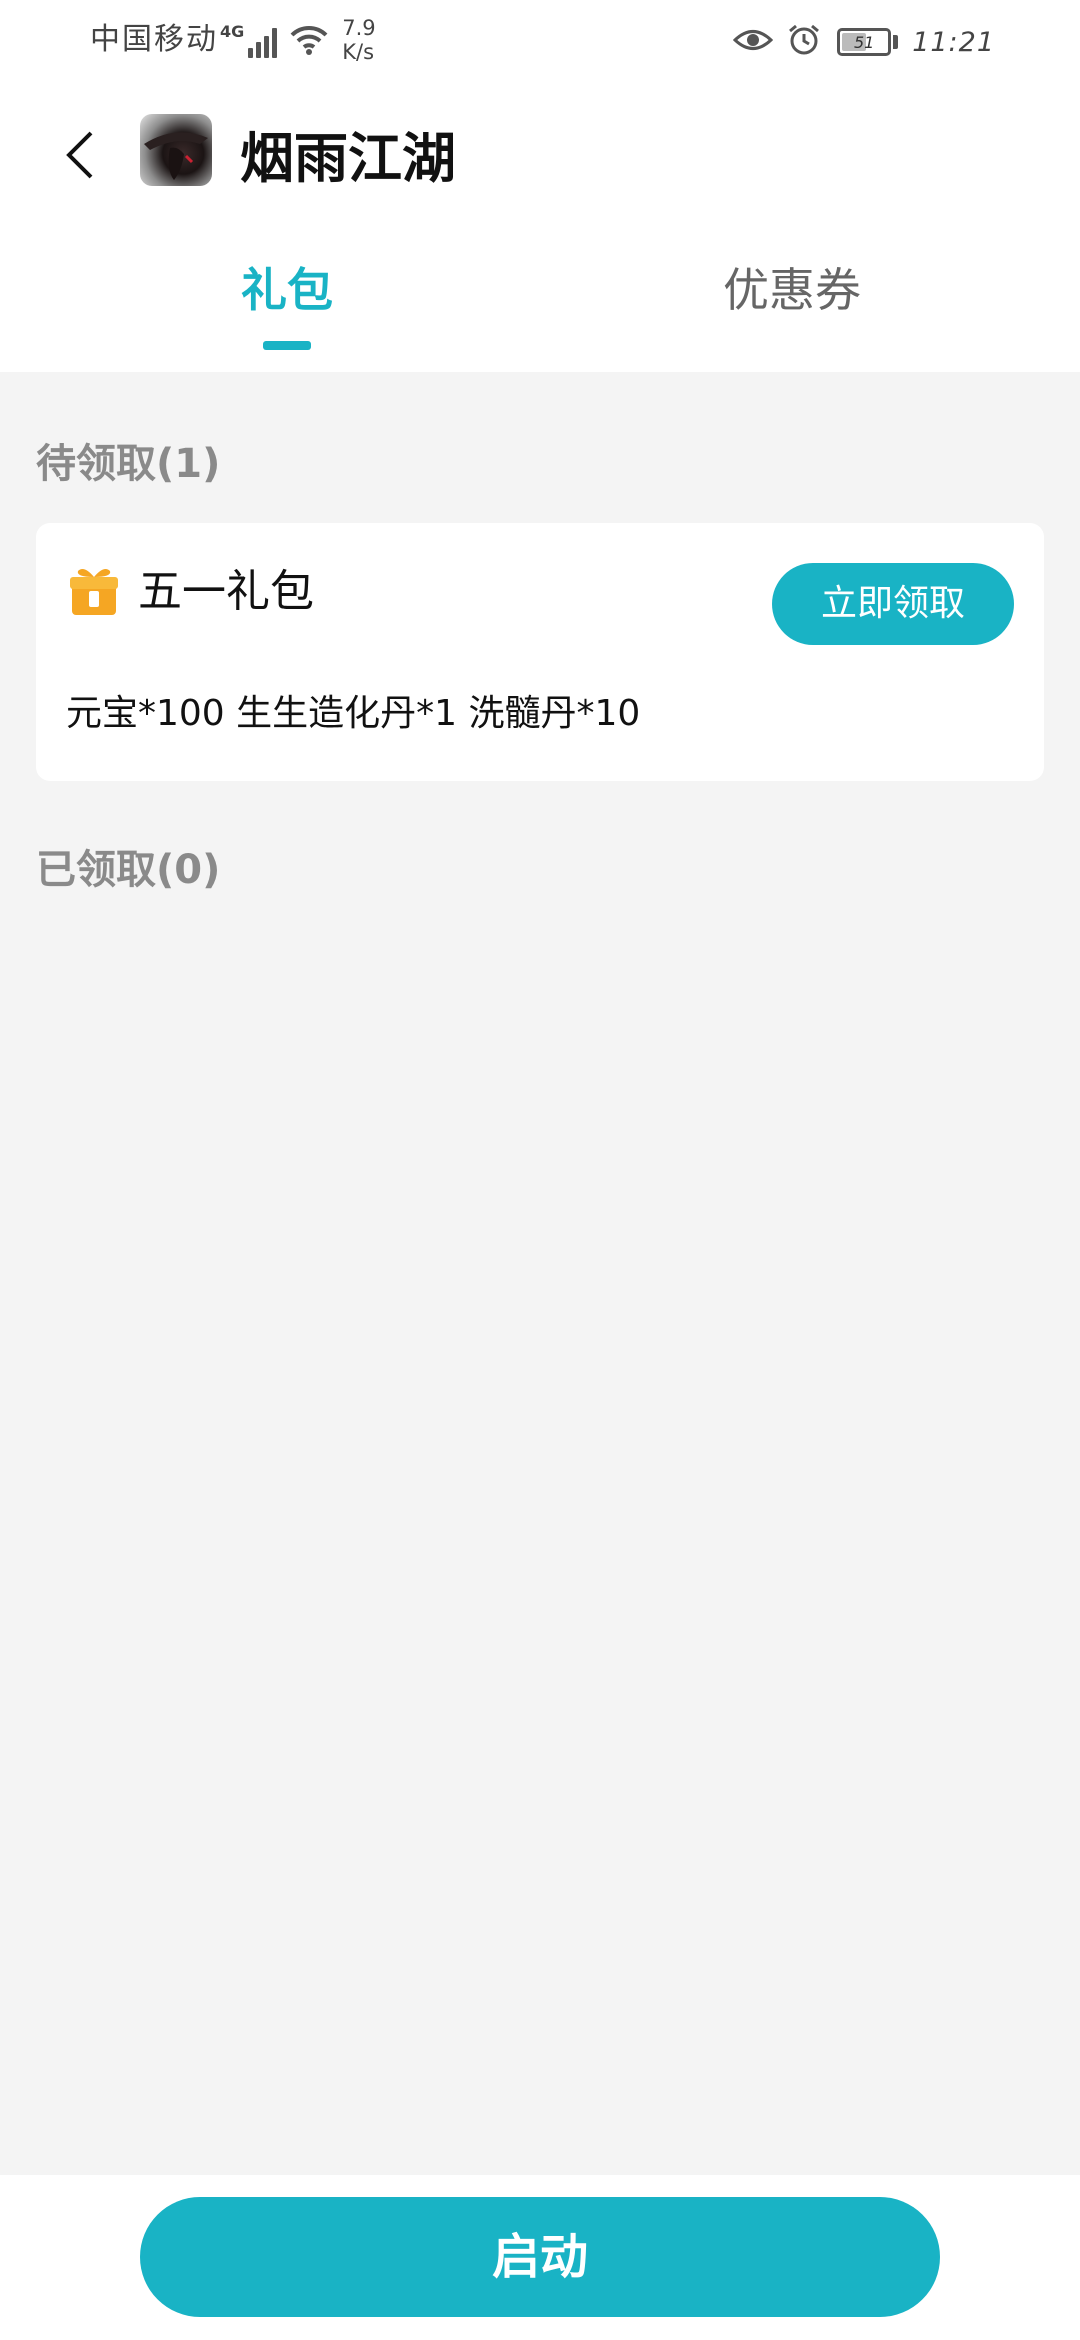  Describe the element at coordinates (804, 42) in the screenshot. I see `alarm-icon` at that location.